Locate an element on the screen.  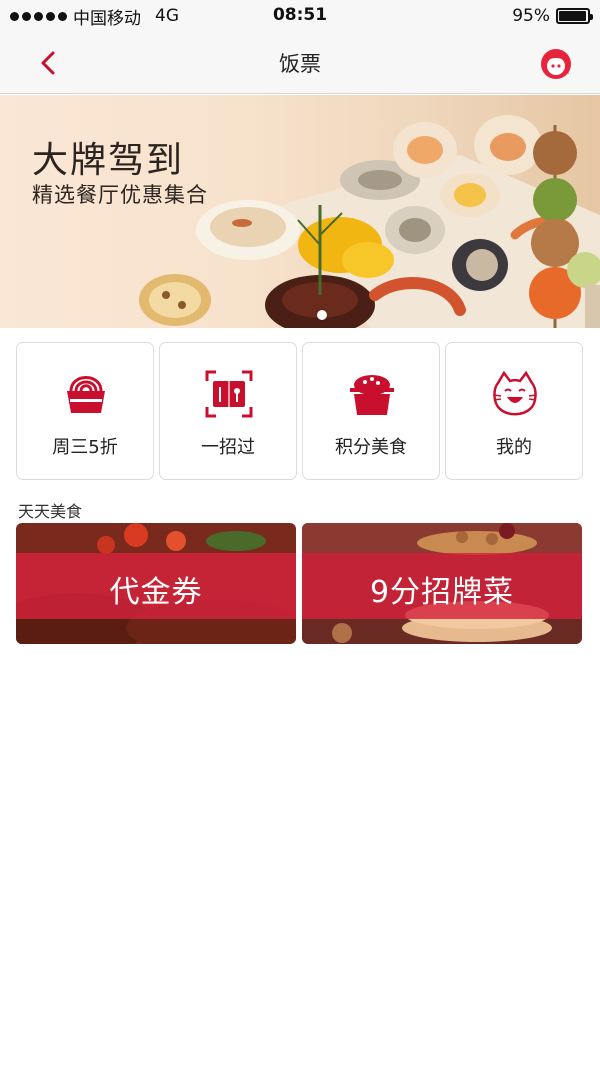
rice-box-icon is located at coordinates (372, 395).